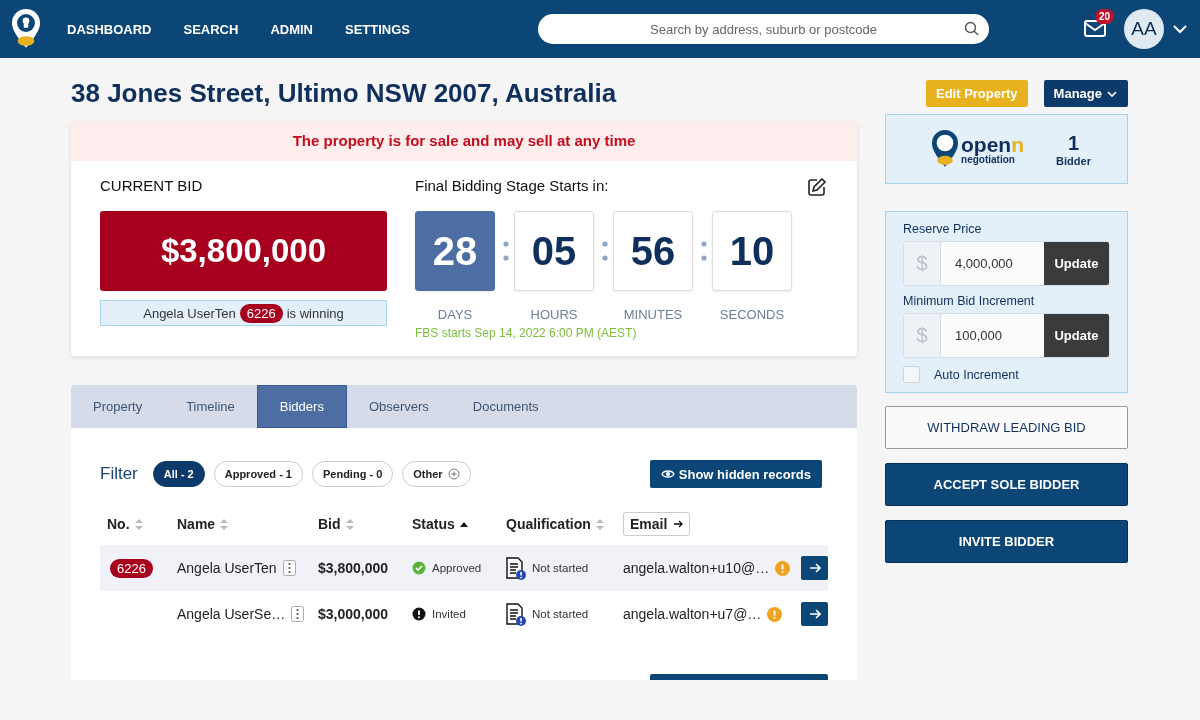  What do you see at coordinates (993, 144) in the screenshot?
I see `brand-name: openn` at bounding box center [993, 144].